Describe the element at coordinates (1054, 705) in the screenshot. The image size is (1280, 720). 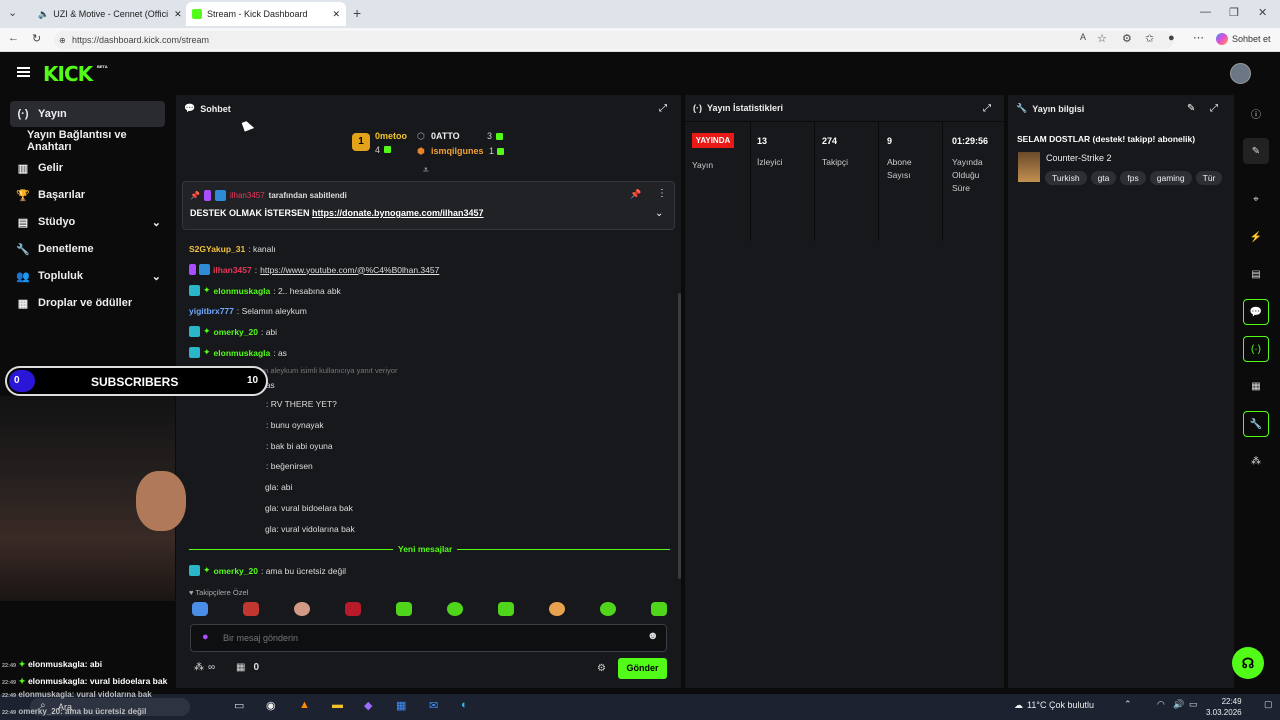
I see `weather-widget: ☁ 11°C Çok bulutlu` at that location.